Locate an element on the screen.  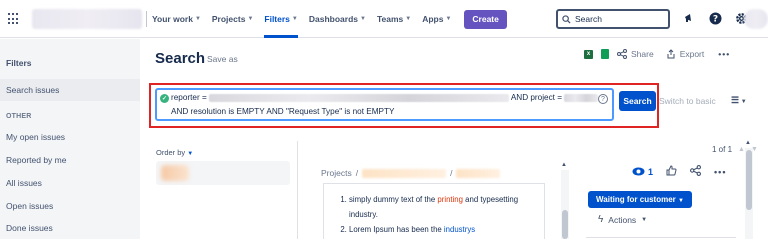
order-by-dropdown: Order by ▼ is located at coordinates (174, 152).